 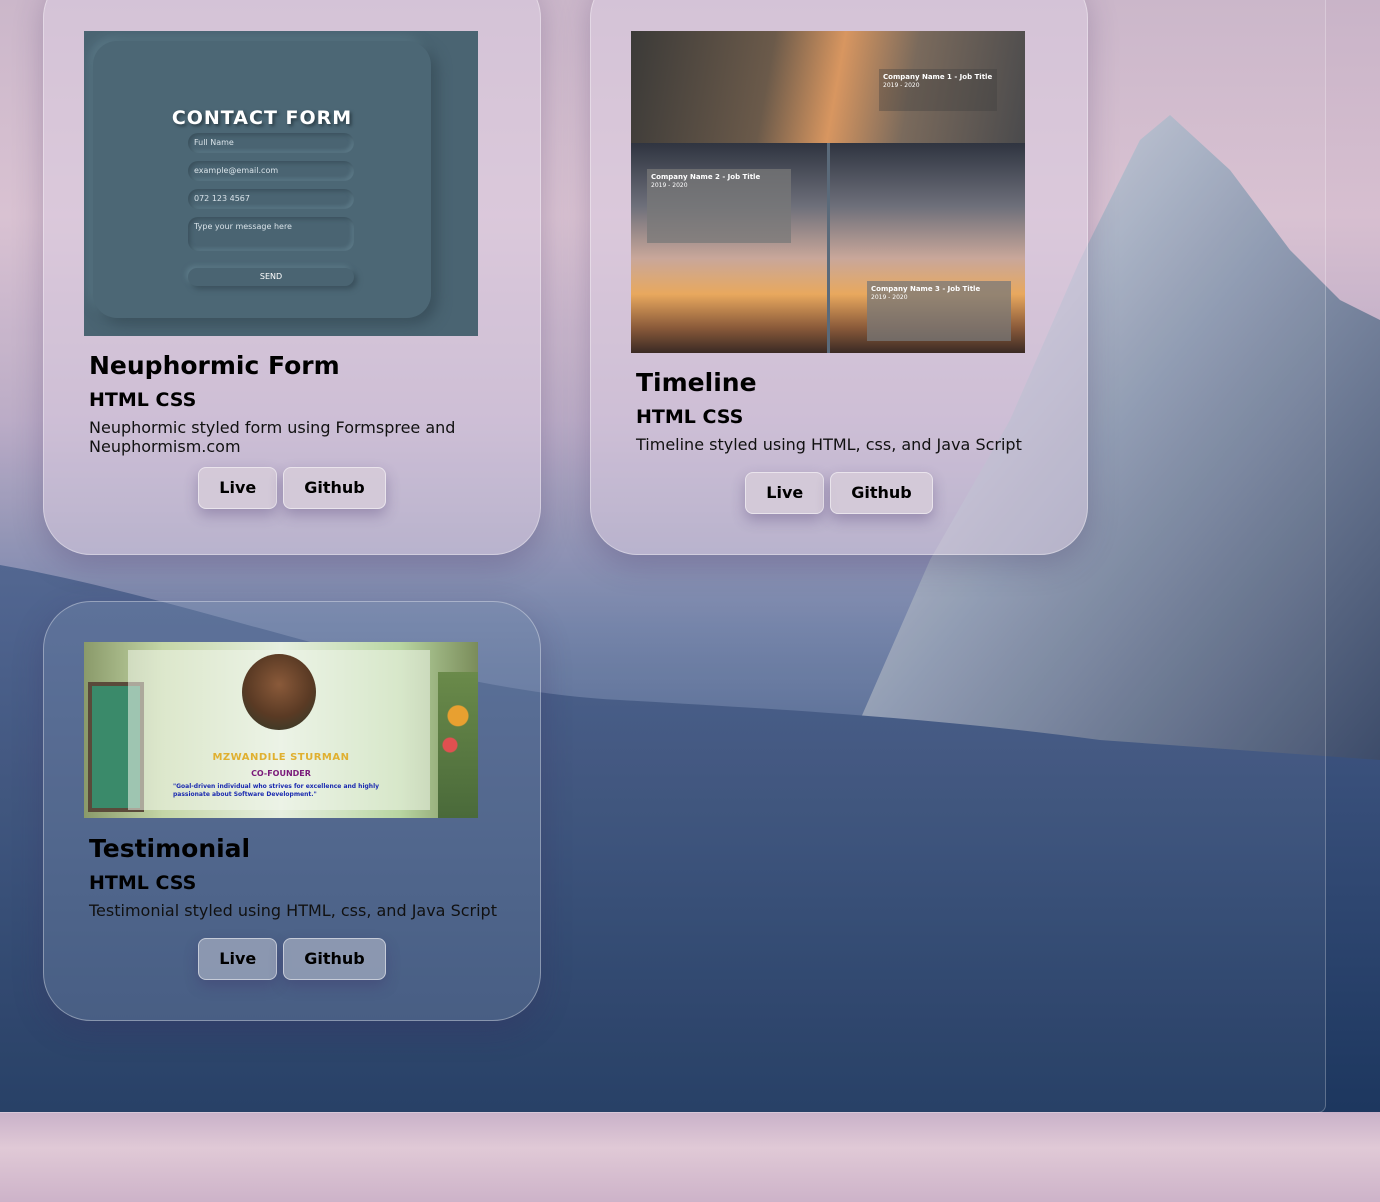 I want to click on preview-message-field: Type your message here, so click(x=271, y=234).